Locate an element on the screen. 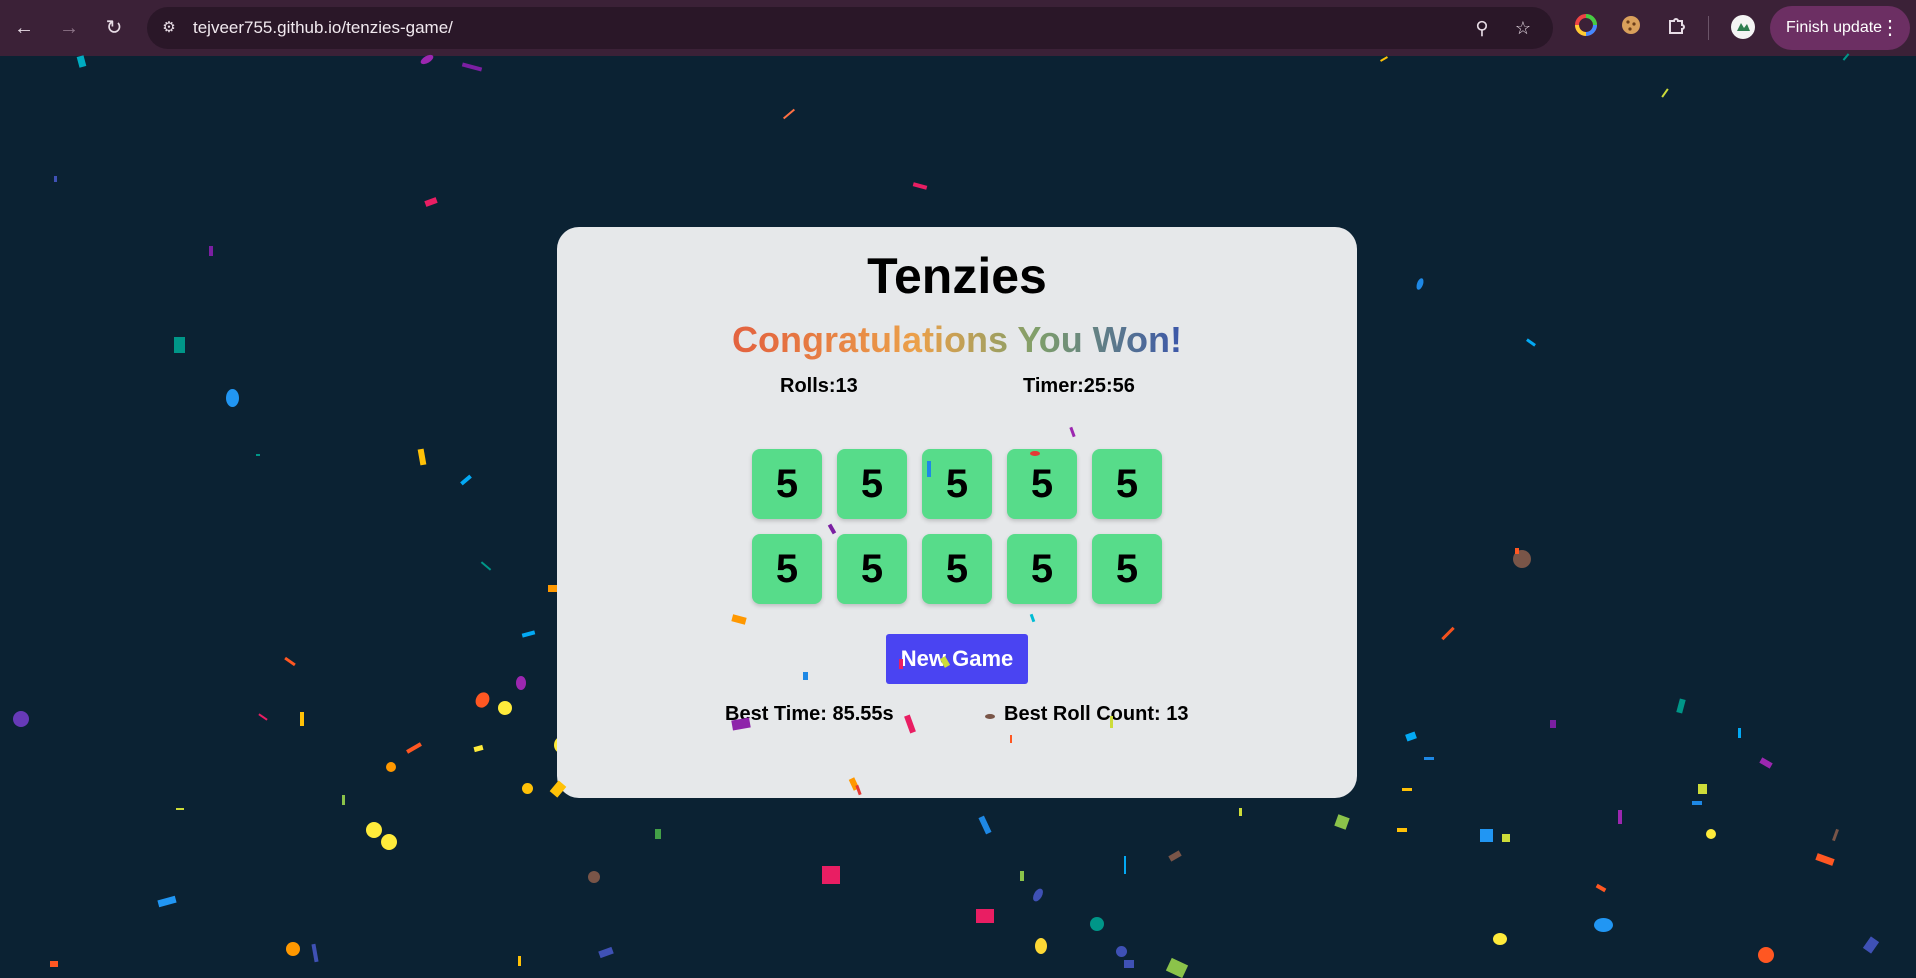 This screenshot has height=978, width=1916. best-roll-count: Best Roll Count: 13 is located at coordinates (1096, 714).